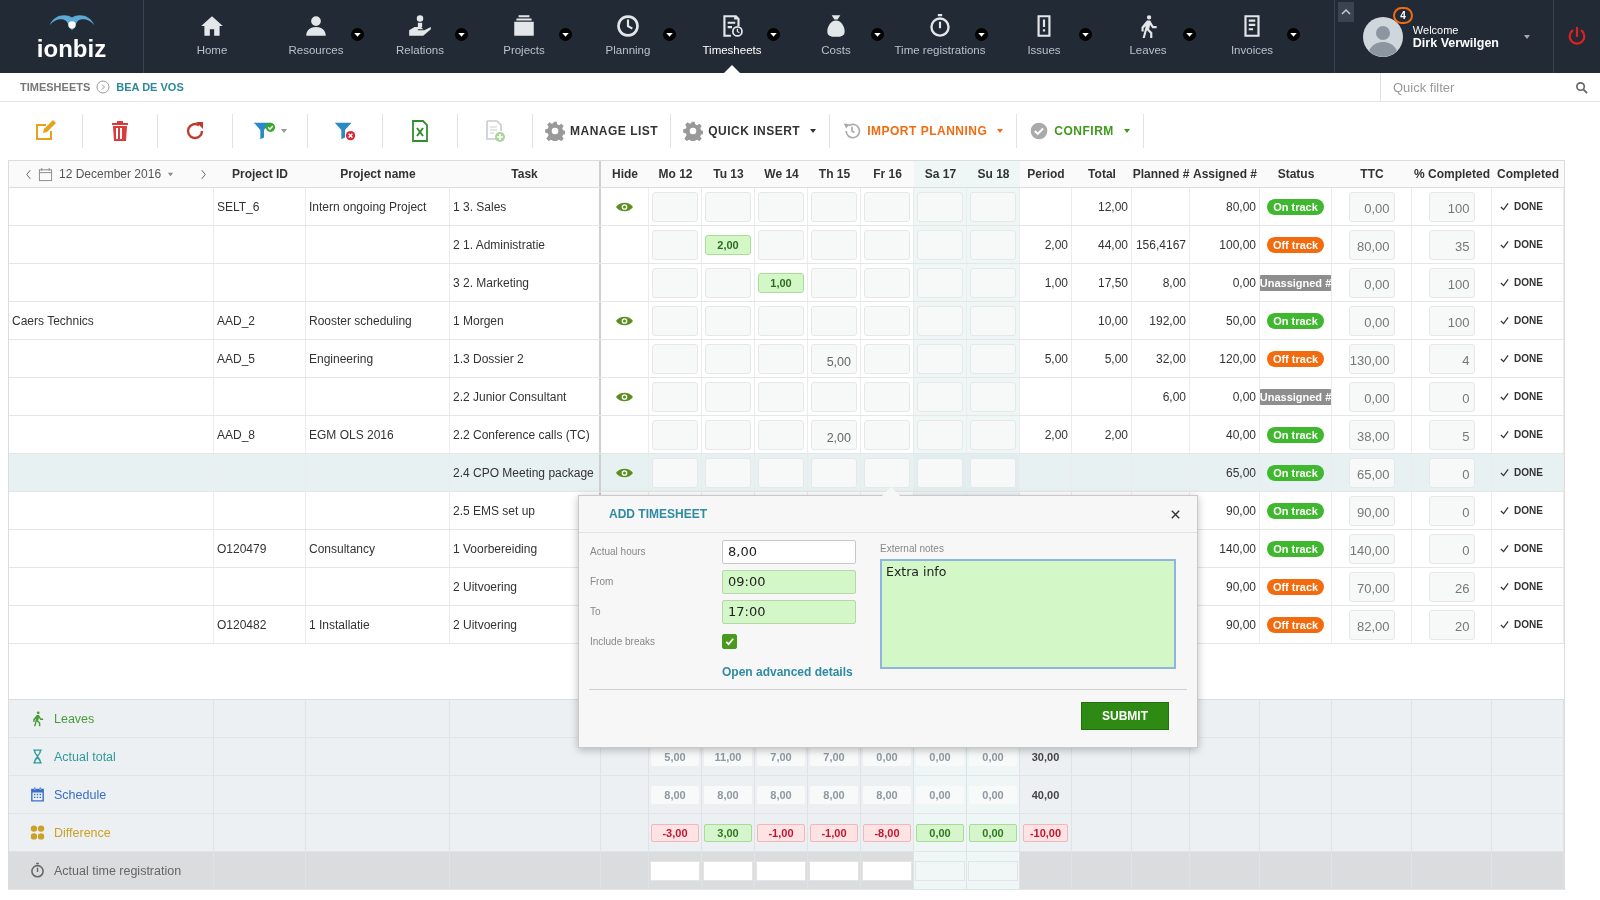 The height and width of the screenshot is (900, 1600). Describe the element at coordinates (1080, 131) in the screenshot. I see `toolbar-action-button: CONFIRM` at that location.